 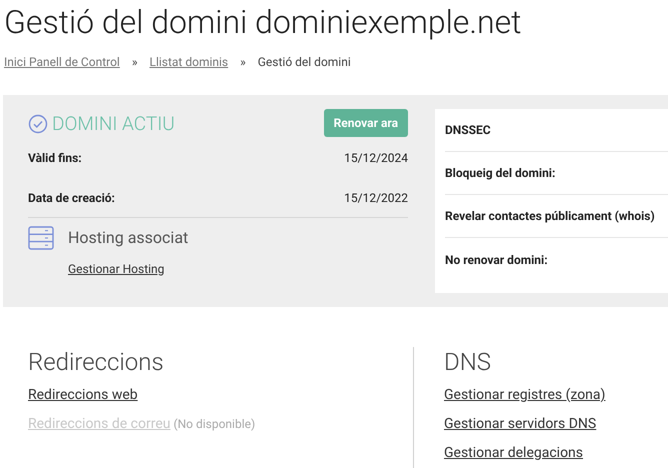 What do you see at coordinates (550, 216) in the screenshot?
I see `setting-label: Revelar contactes públicament (whois)` at bounding box center [550, 216].